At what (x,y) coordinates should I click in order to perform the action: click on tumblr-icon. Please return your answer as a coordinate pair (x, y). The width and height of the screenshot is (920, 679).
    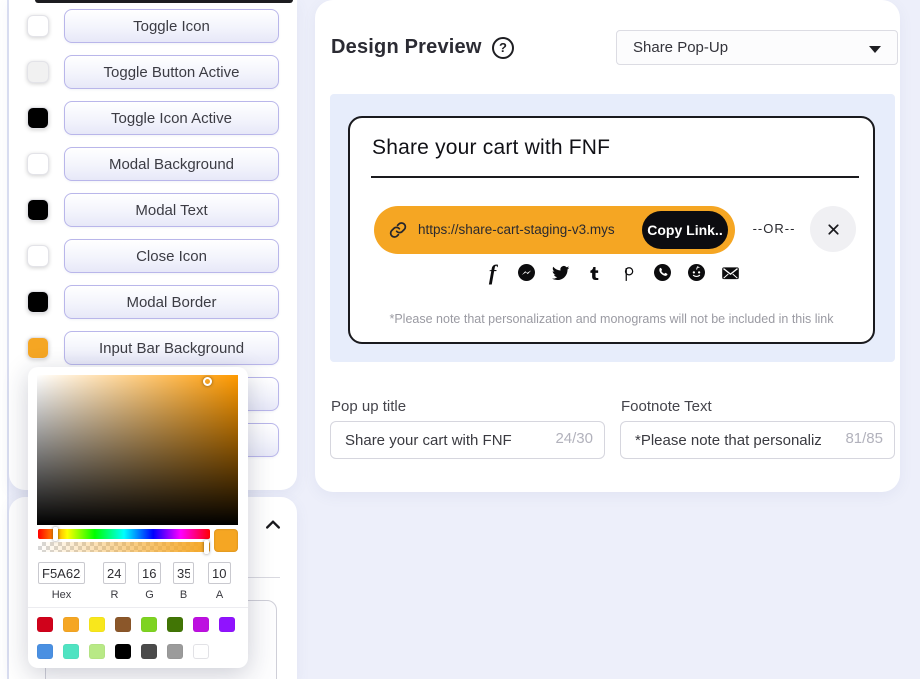
    Looking at the image, I should click on (594, 272).